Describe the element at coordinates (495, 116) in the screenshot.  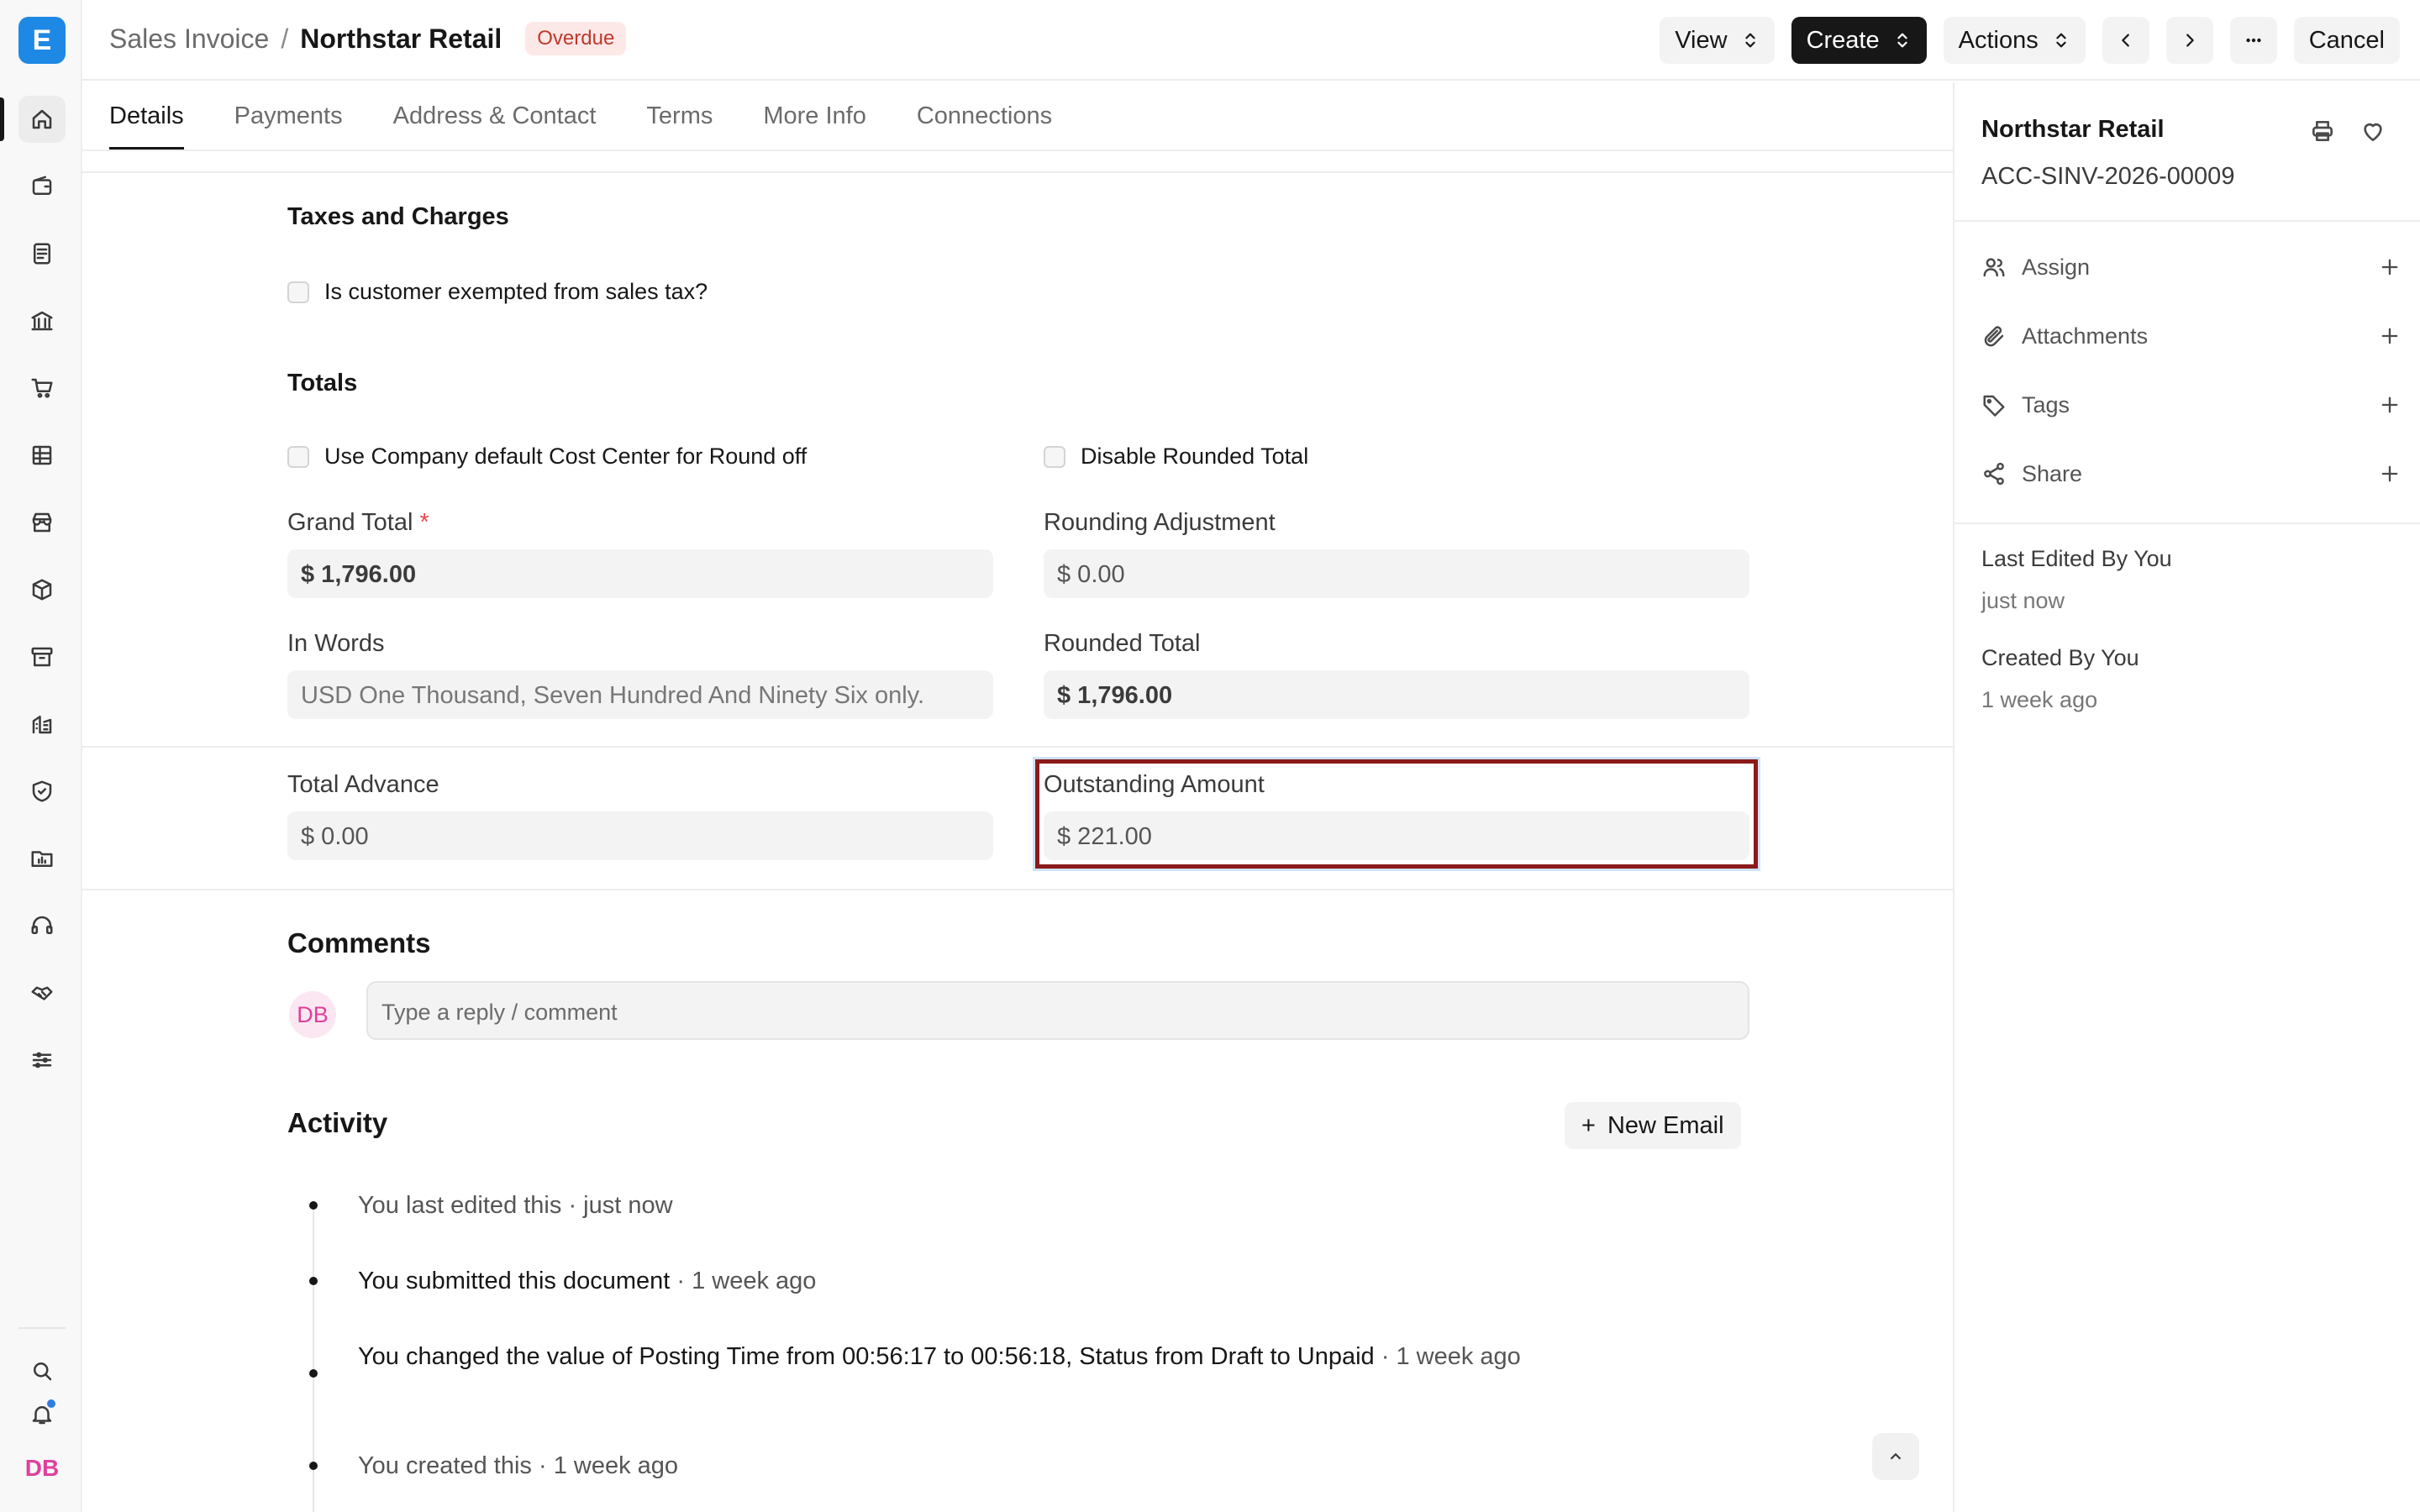
I see `tab-address-contact: Address & Contact` at that location.